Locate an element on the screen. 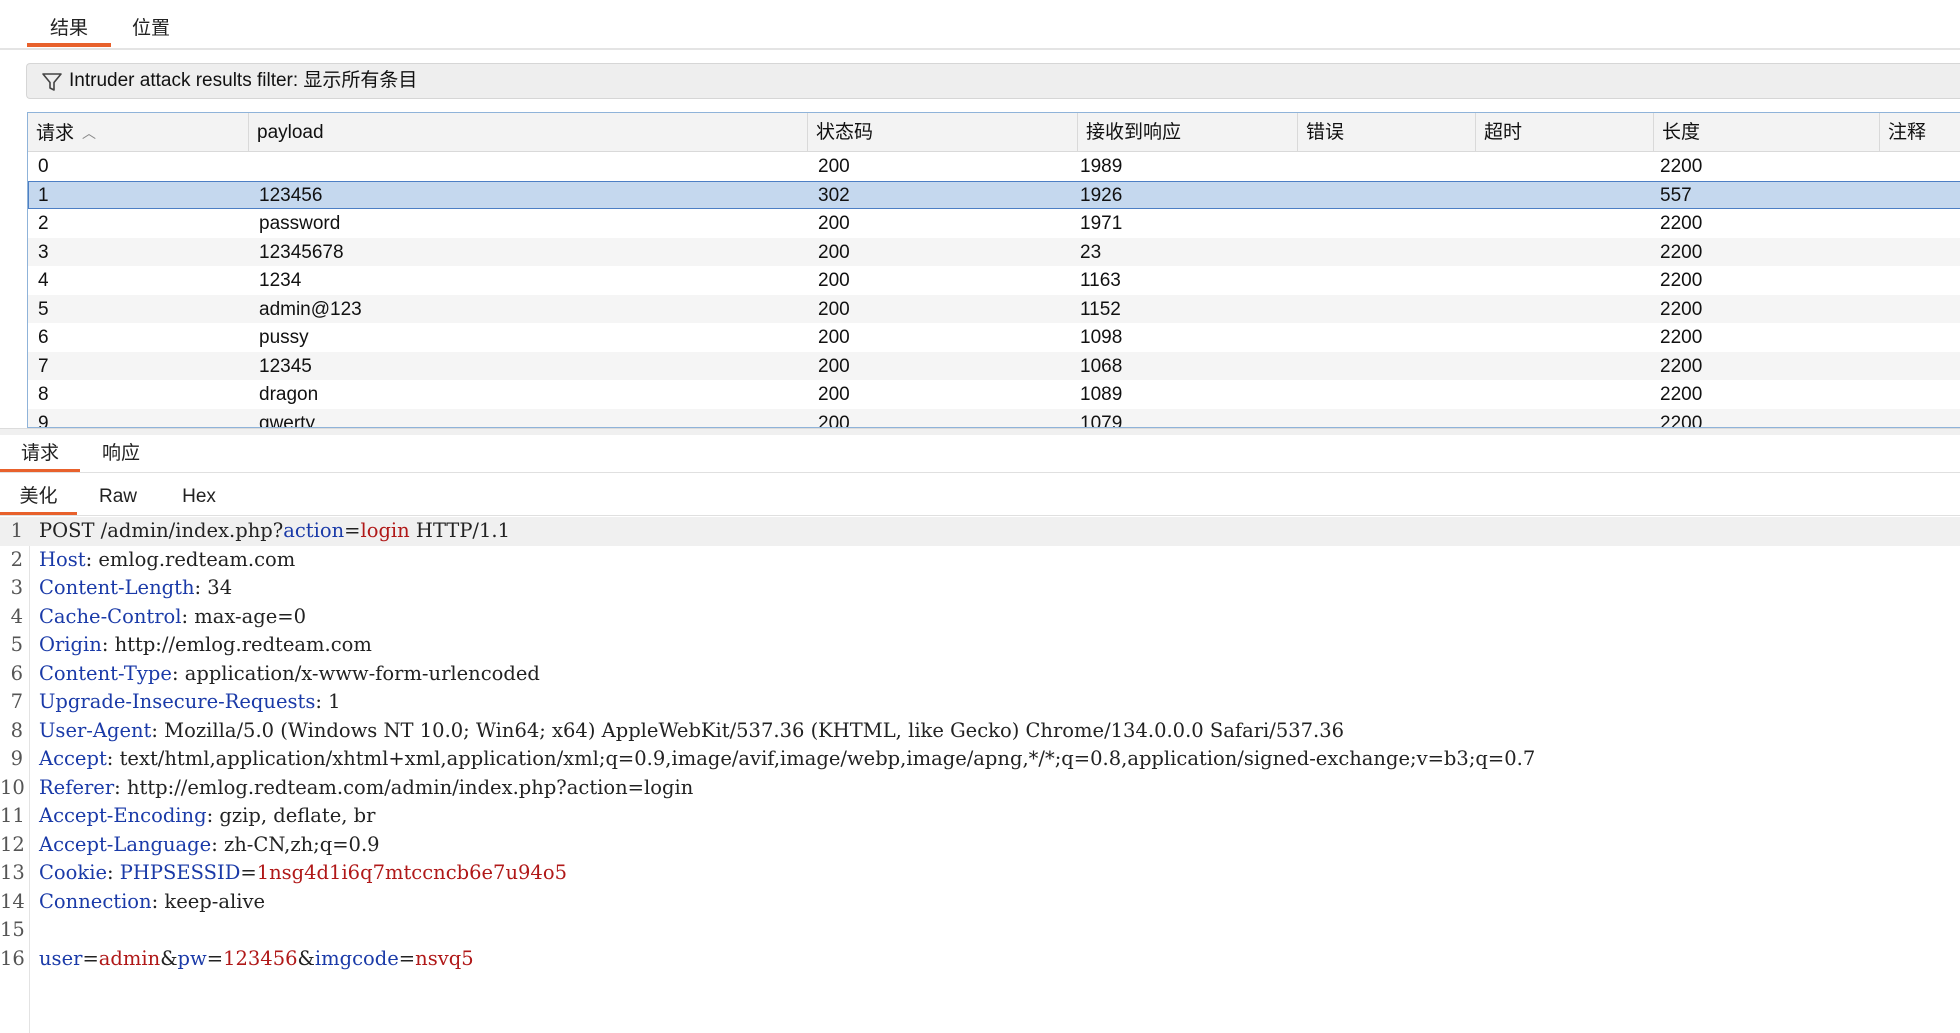 The height and width of the screenshot is (1033, 1960). code-key: Accept-Encoding is located at coordinates (123, 815).